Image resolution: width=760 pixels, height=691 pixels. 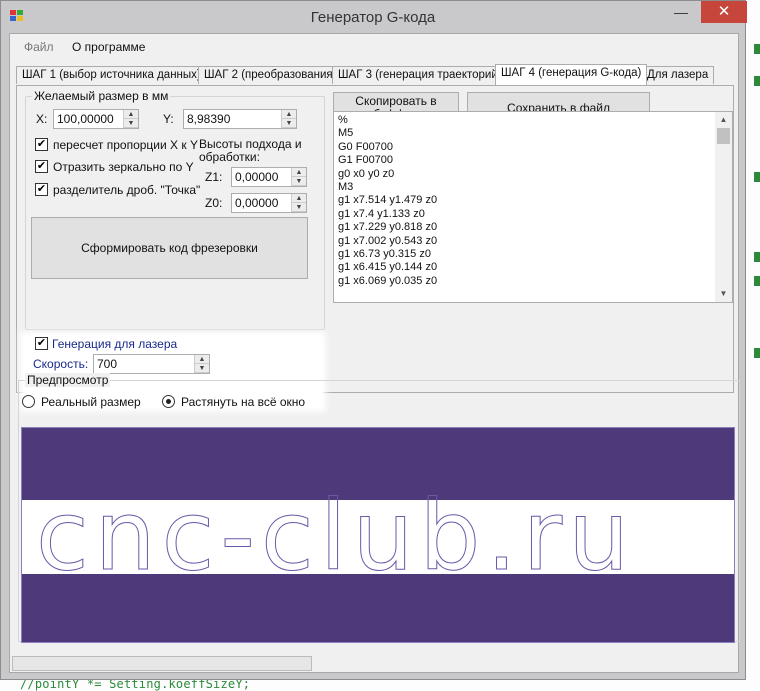 What do you see at coordinates (571, 74) in the screenshot?
I see `tab-step4: ШАГ 4 (генерация G-кода)` at bounding box center [571, 74].